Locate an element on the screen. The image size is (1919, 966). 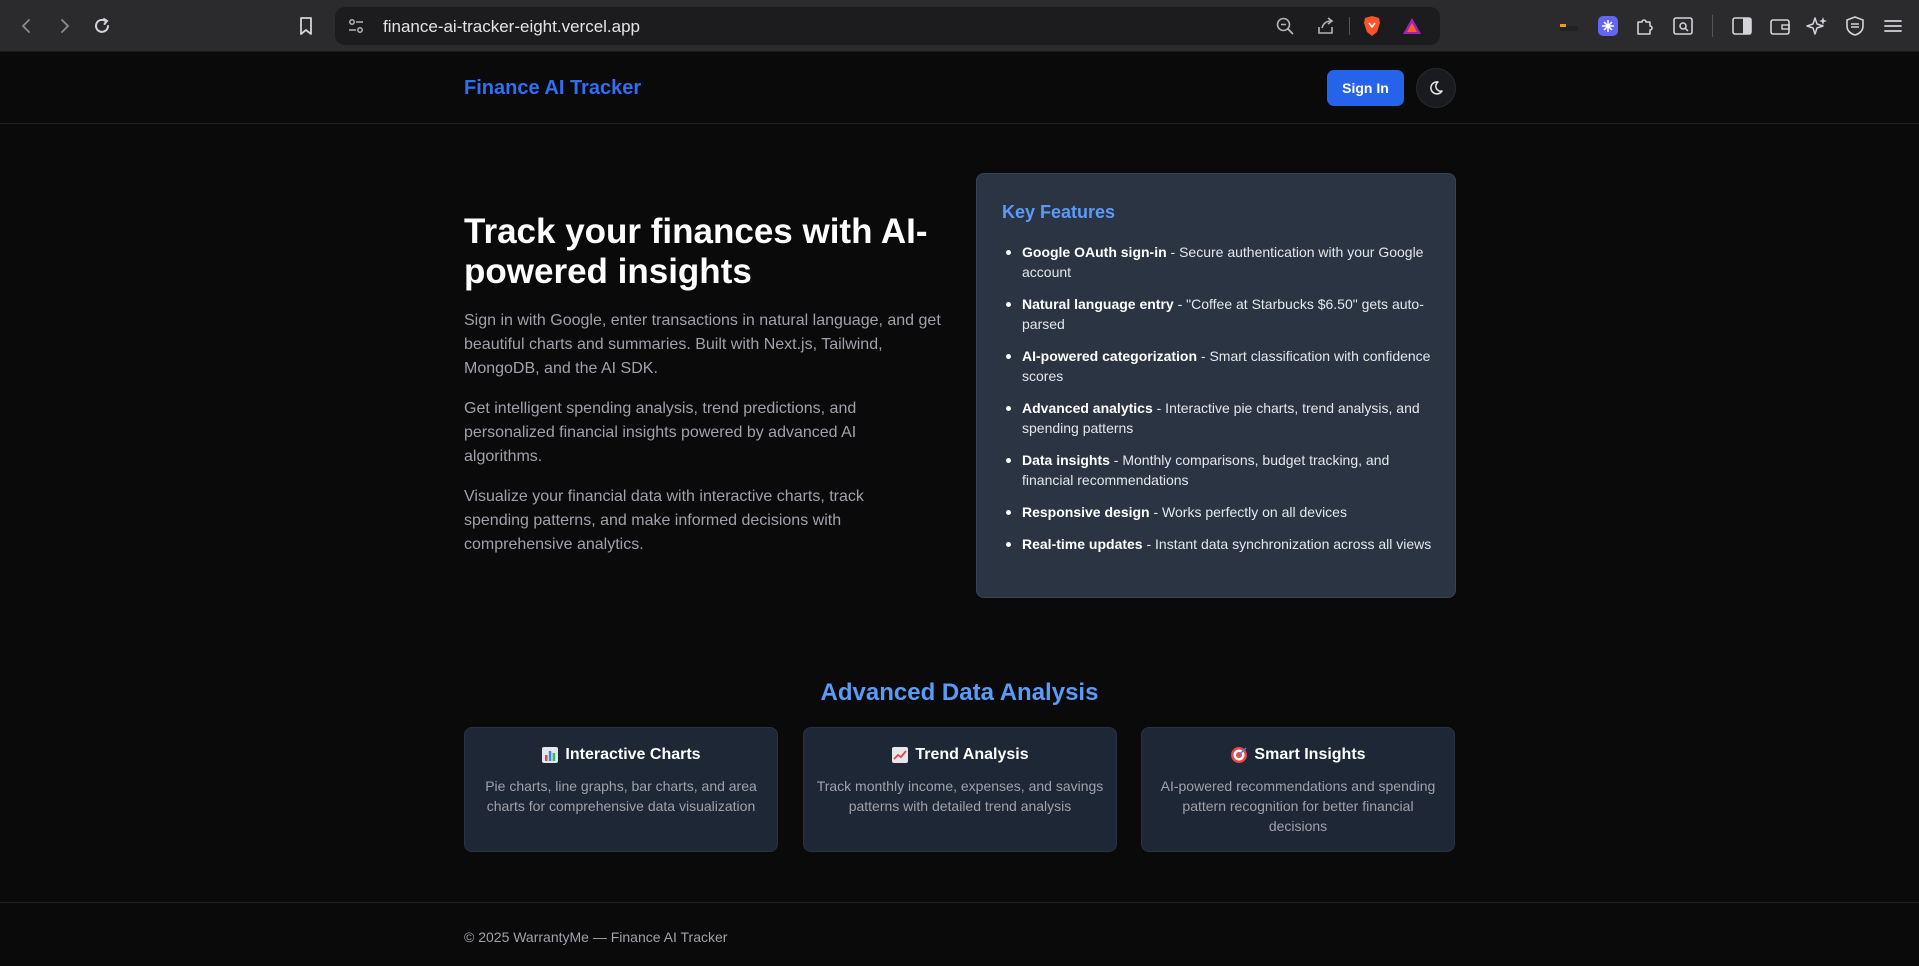
bookmark-icon is located at coordinates (306, 26).